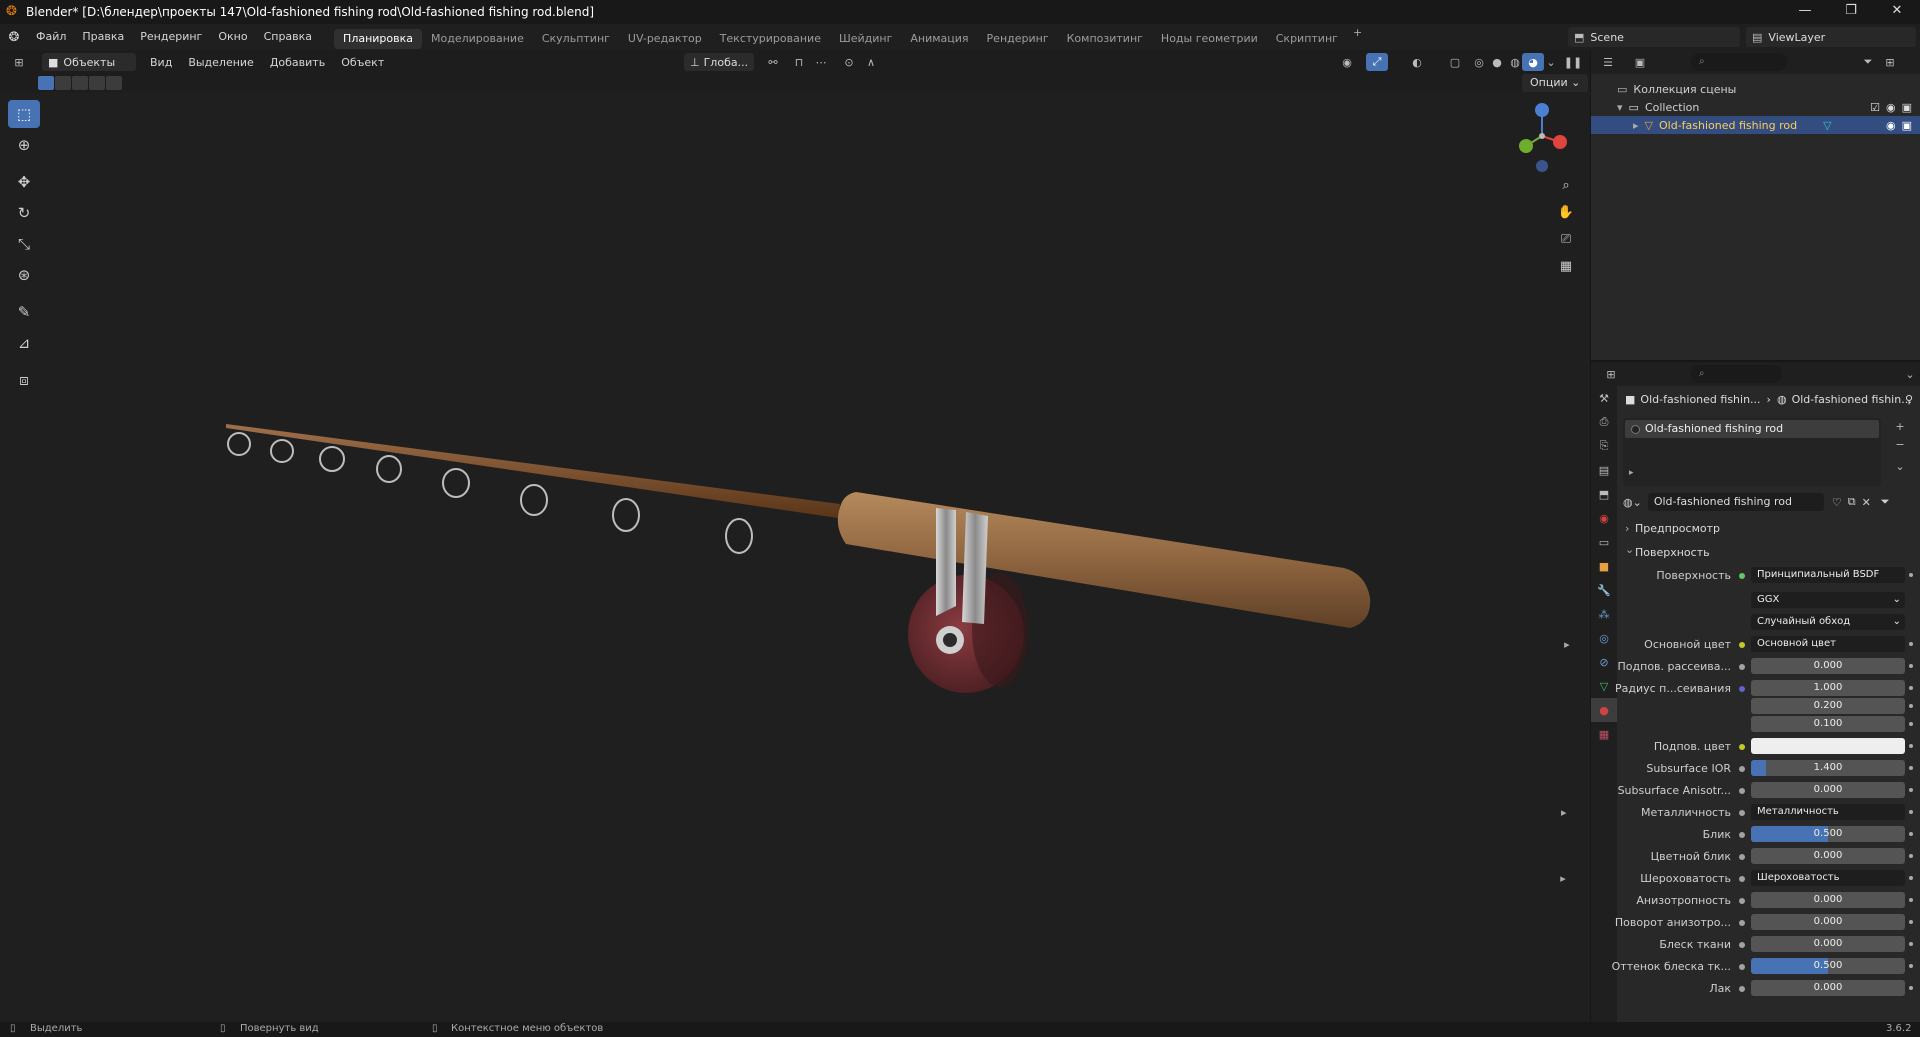 The width and height of the screenshot is (1920, 1037). What do you see at coordinates (1620, 107) in the screenshot?
I see `expand-arrow-icon: ▾` at bounding box center [1620, 107].